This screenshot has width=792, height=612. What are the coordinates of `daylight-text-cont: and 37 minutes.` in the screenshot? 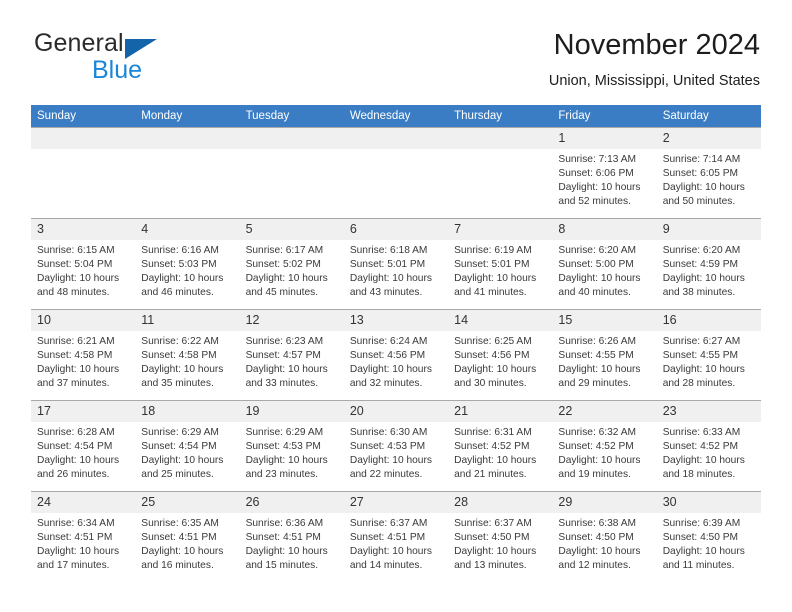 It's located at (73, 384).